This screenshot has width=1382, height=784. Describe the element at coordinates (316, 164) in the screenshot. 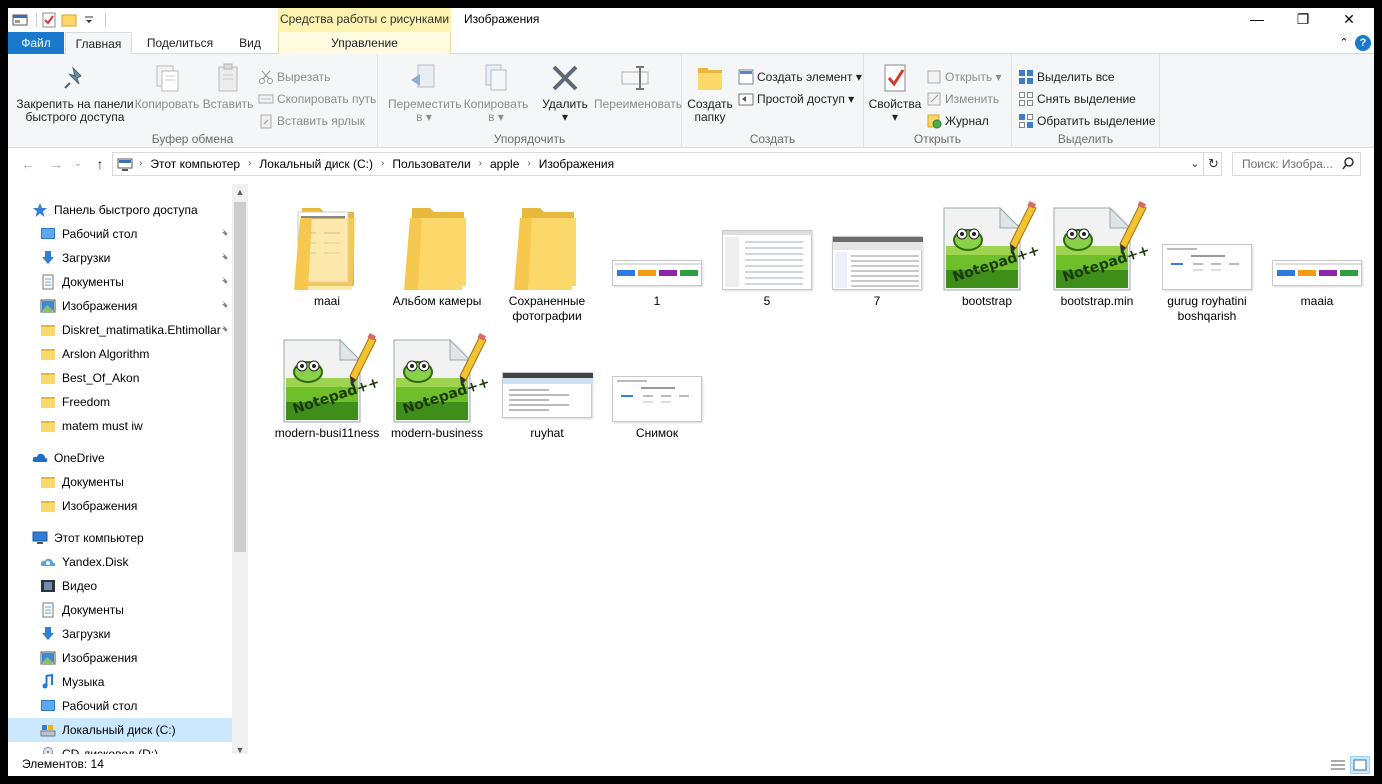

I see `breadcrumb-local-disk: Локальный диск (C:)` at that location.